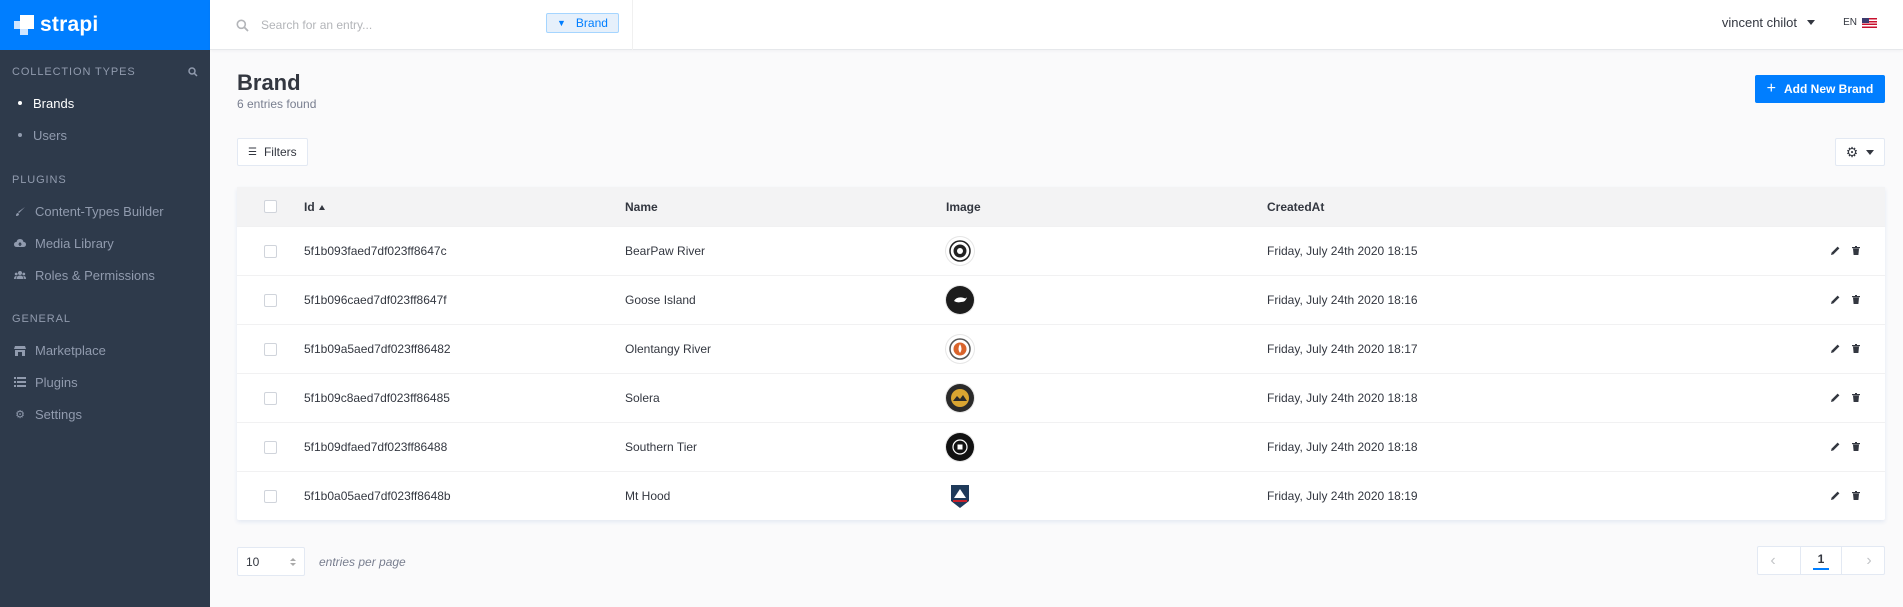 This screenshot has width=1903, height=607. Describe the element at coordinates (20, 243) in the screenshot. I see `cloud-upload-icon` at that location.